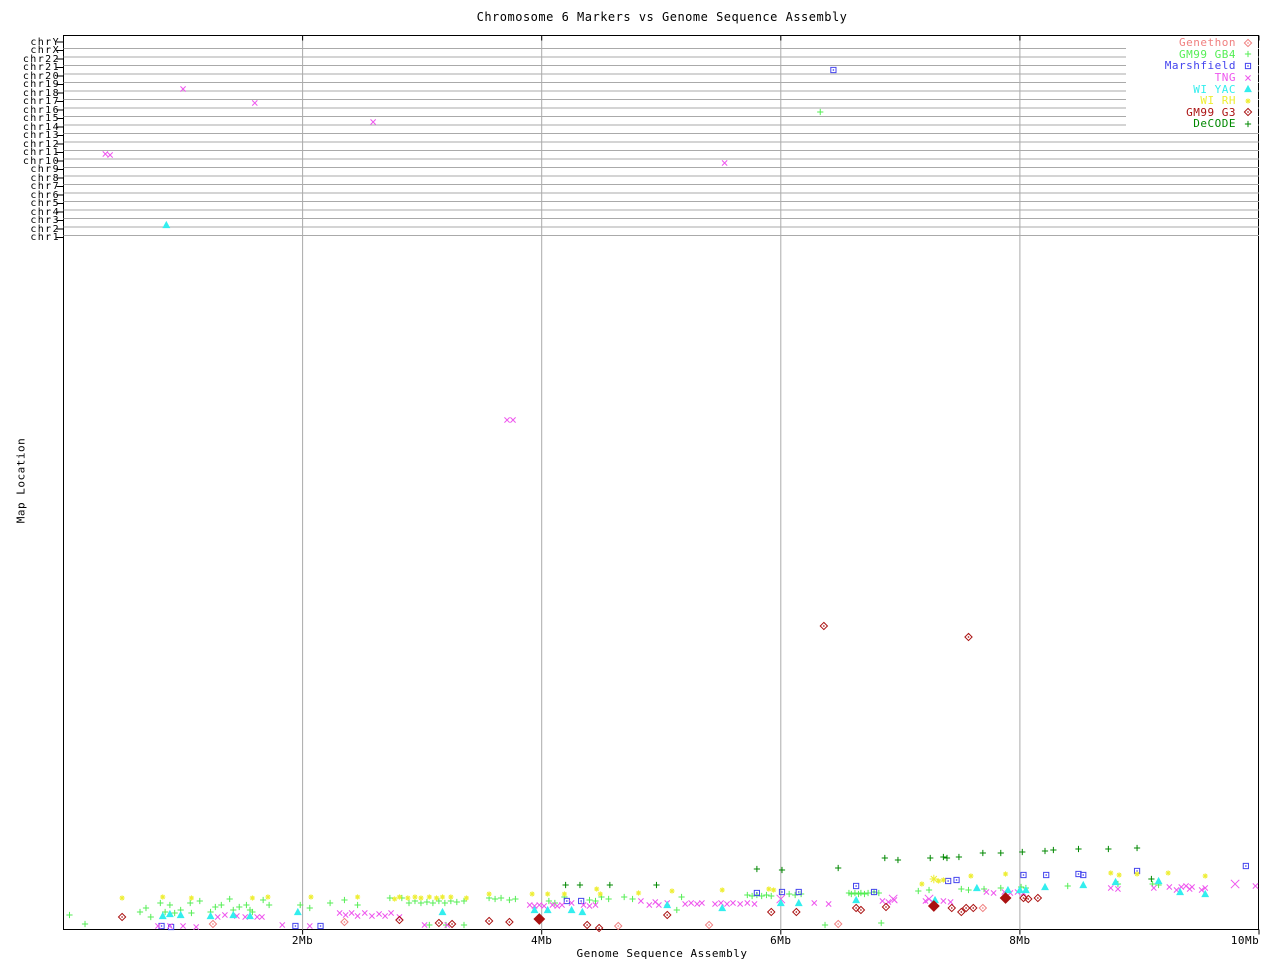 The width and height of the screenshot is (1280, 960). I want to click on legend-label: DeCODE, so click(1214, 124).